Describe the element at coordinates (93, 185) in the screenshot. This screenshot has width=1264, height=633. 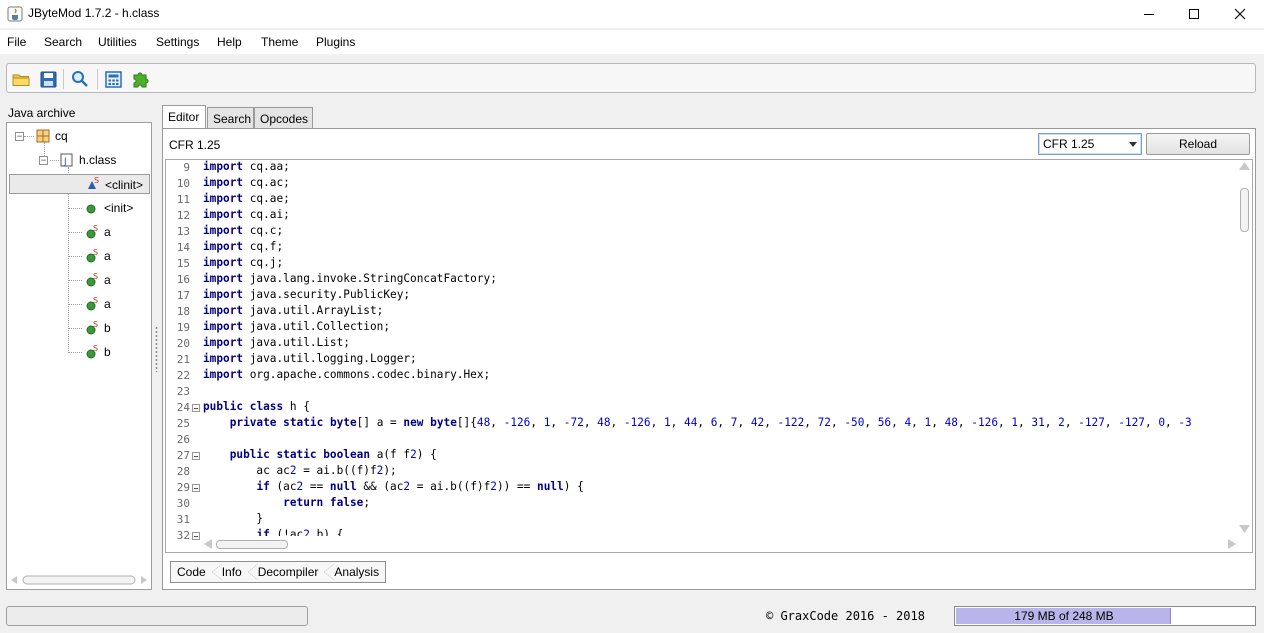
I see `static-init-icon: S` at that location.